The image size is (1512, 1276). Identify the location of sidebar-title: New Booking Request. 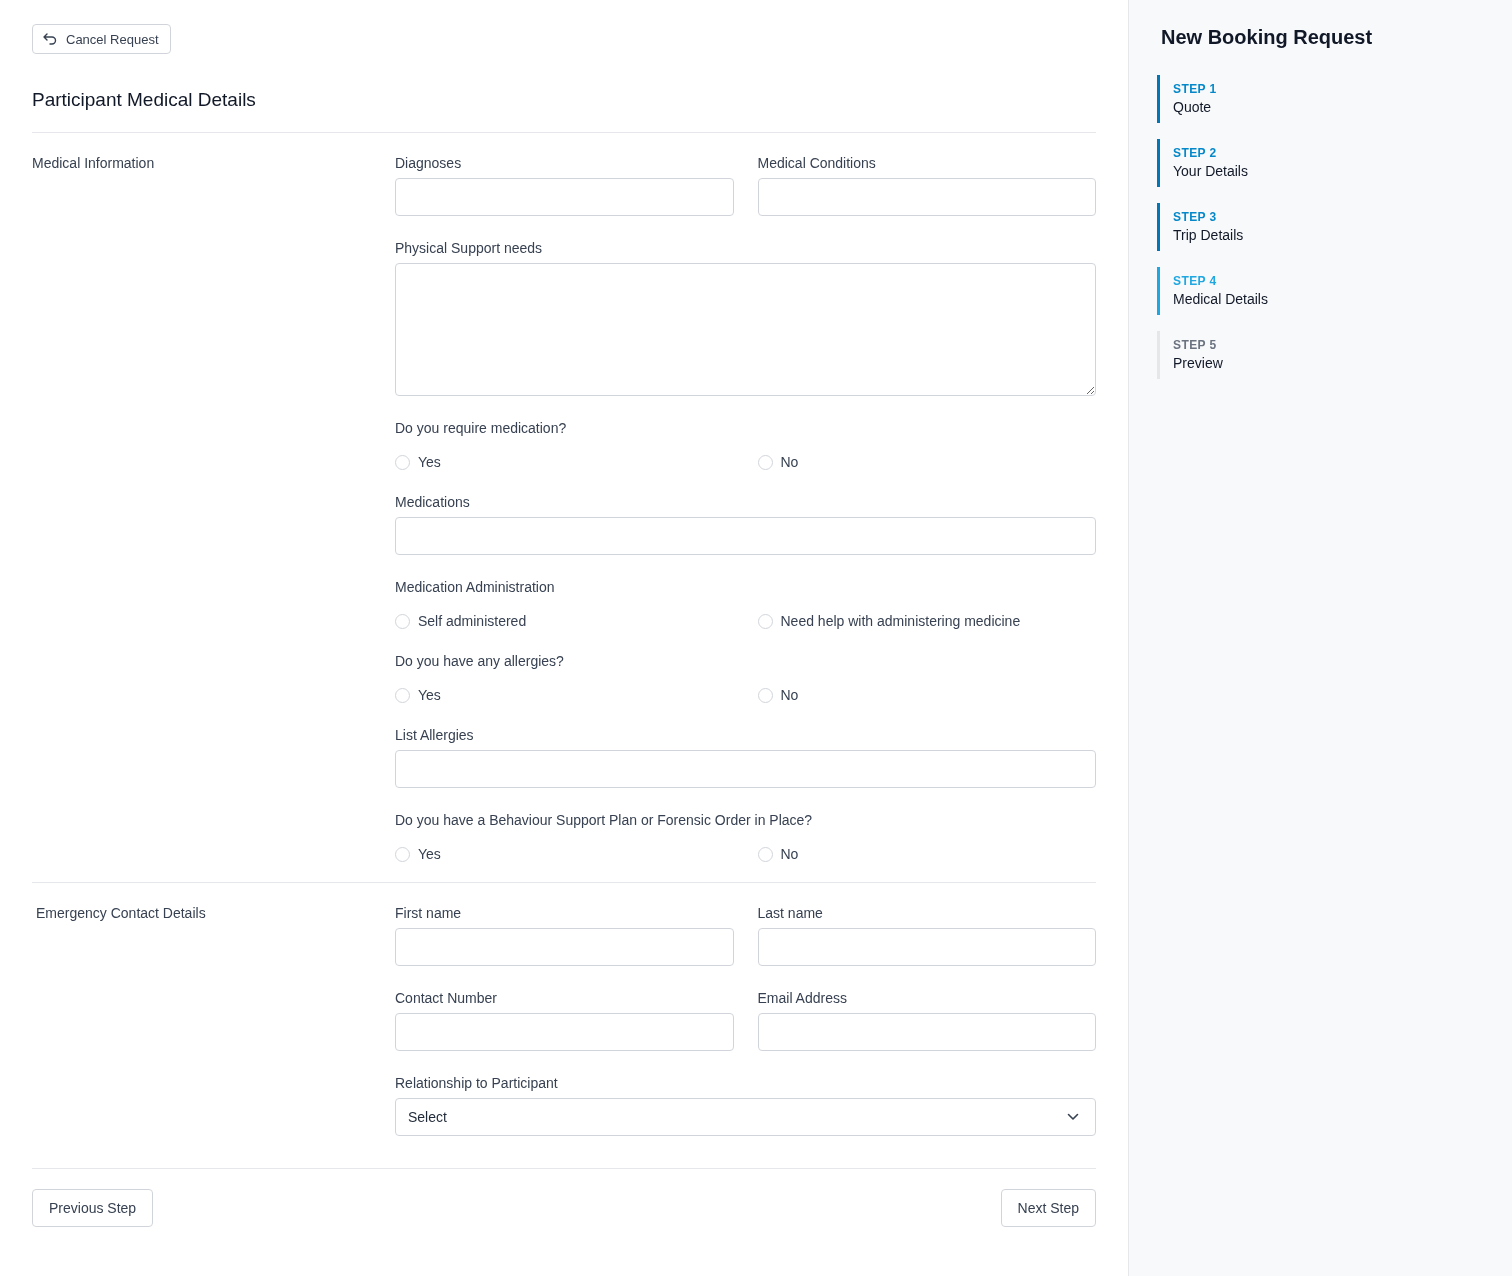
(1267, 37).